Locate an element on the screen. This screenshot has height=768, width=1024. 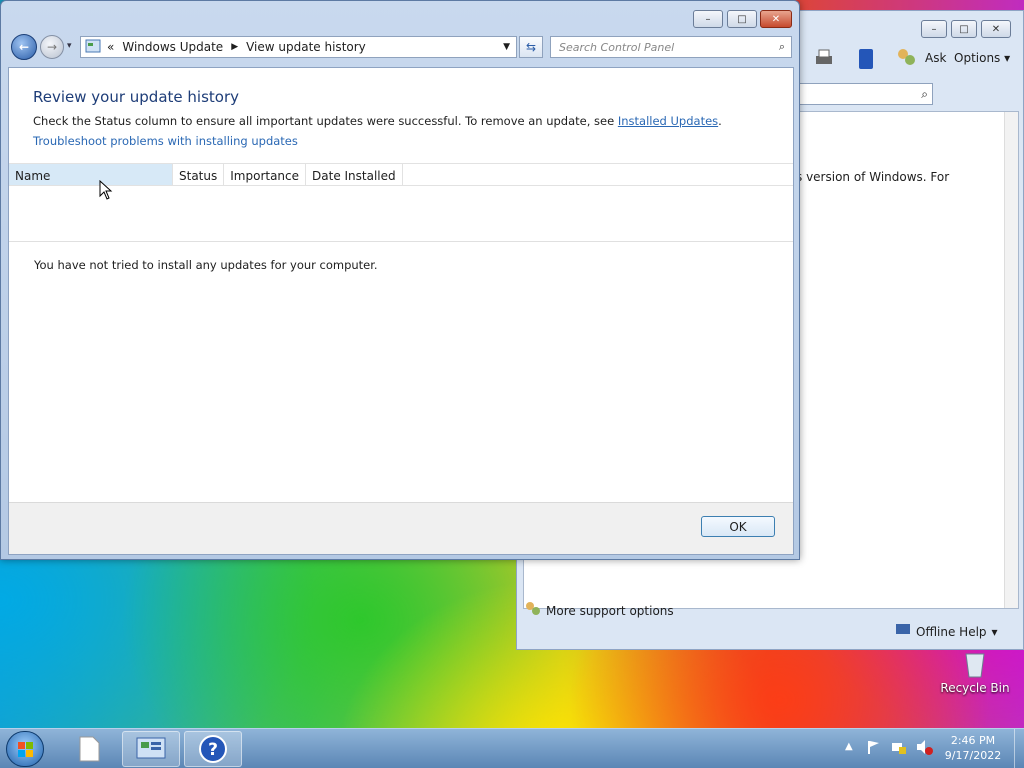
maximize-button: □ is located at coordinates (742, 19).